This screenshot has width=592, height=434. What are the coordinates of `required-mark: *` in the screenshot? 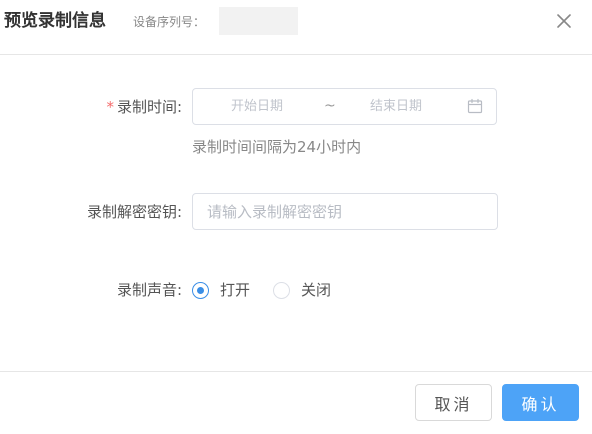 It's located at (110, 107).